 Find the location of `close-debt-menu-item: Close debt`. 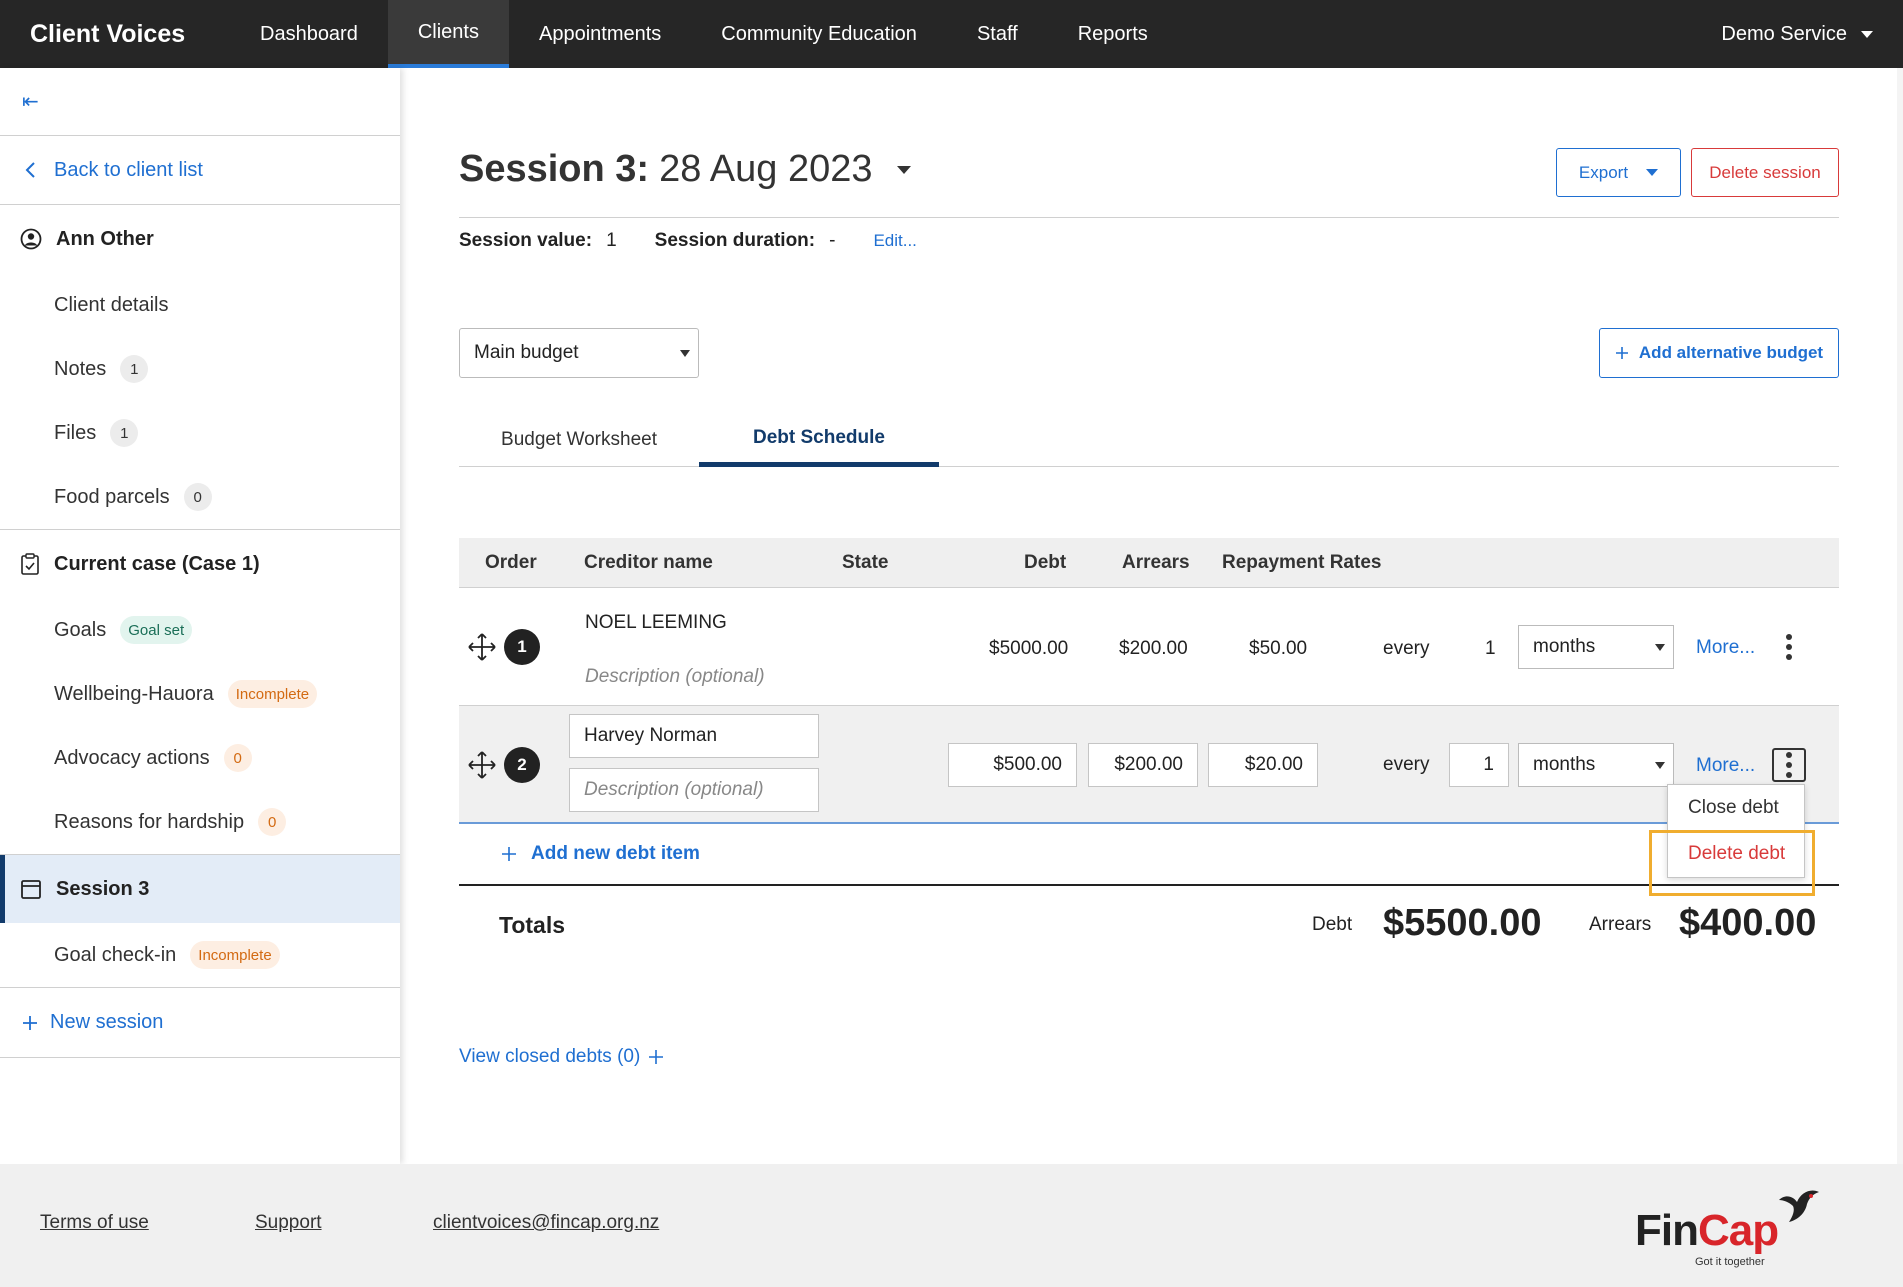

close-debt-menu-item: Close debt is located at coordinates (1736, 808).